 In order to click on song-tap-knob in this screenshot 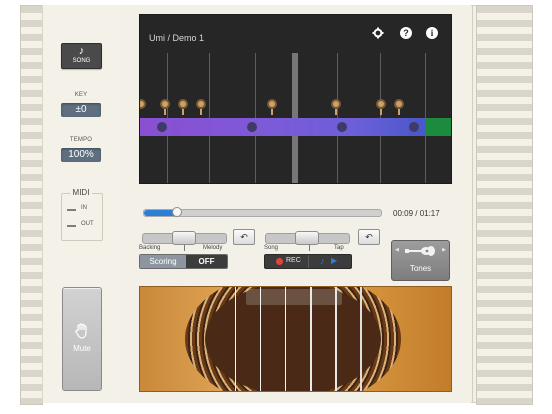, I will do `click(307, 238)`.